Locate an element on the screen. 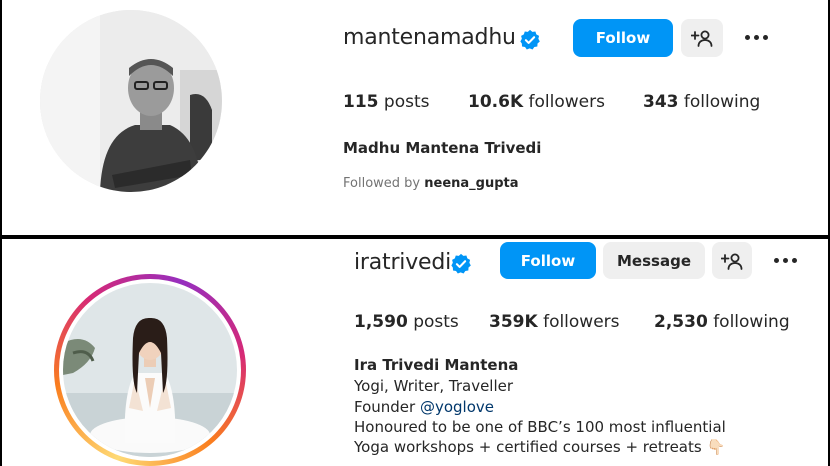 The width and height of the screenshot is (830, 466). following-count: 2,530 following is located at coordinates (722, 322).